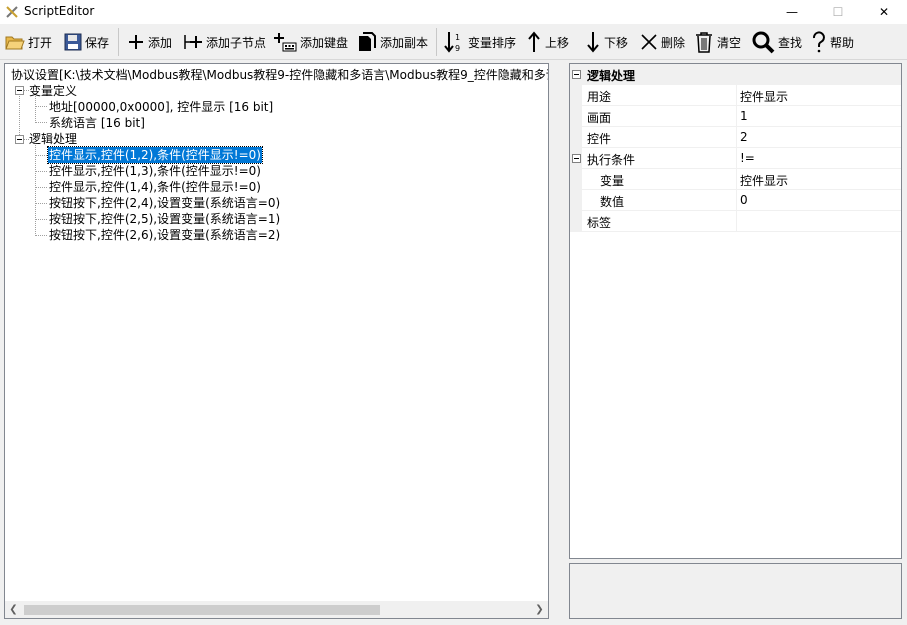  I want to click on tree-node-logic-rule: 按钮按下,控件(2,5),设置变量(系统语言=1), so click(164, 219).